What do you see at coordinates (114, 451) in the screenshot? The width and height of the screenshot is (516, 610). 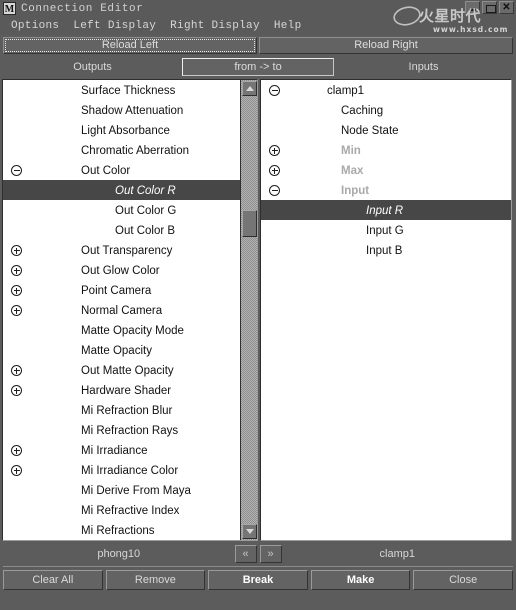 I see `tree-row-label: Mi Irradiance` at bounding box center [114, 451].